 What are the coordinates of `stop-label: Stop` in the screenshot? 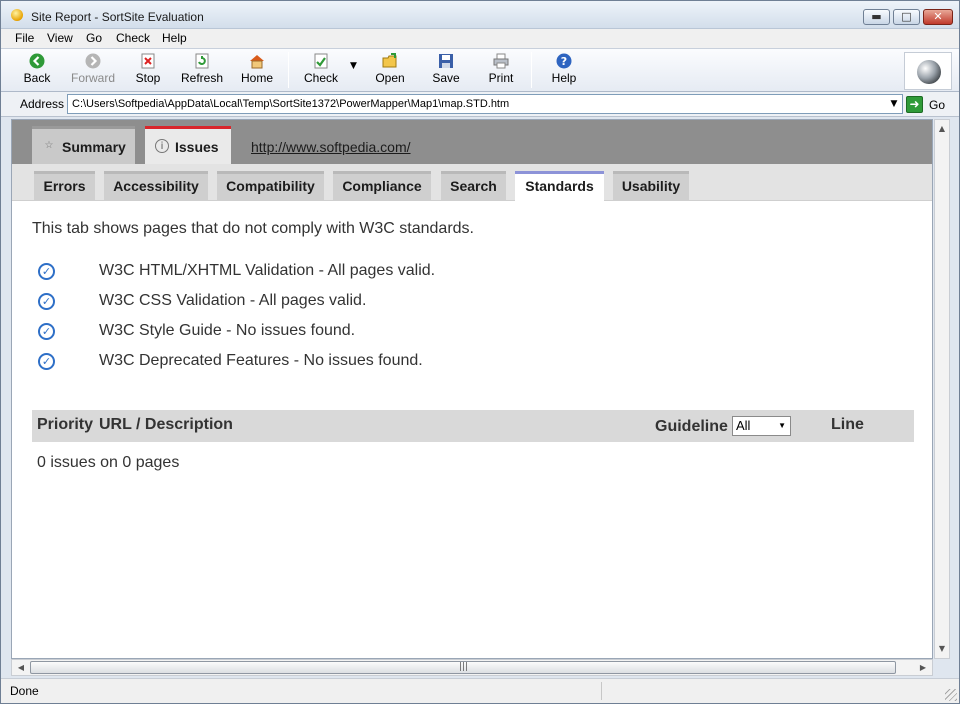 It's located at (148, 78).